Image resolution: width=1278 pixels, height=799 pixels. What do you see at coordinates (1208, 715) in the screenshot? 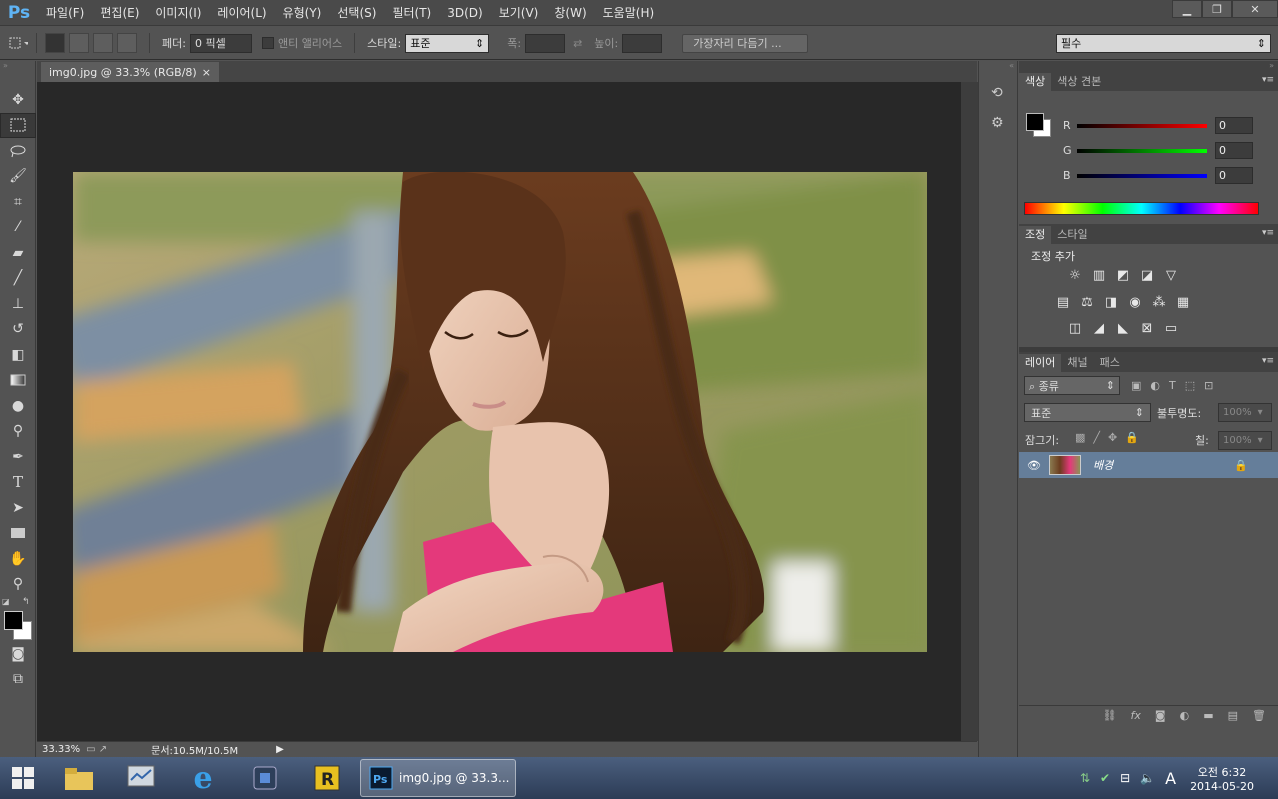
I see `new-group-icon: ▬` at bounding box center [1208, 715].